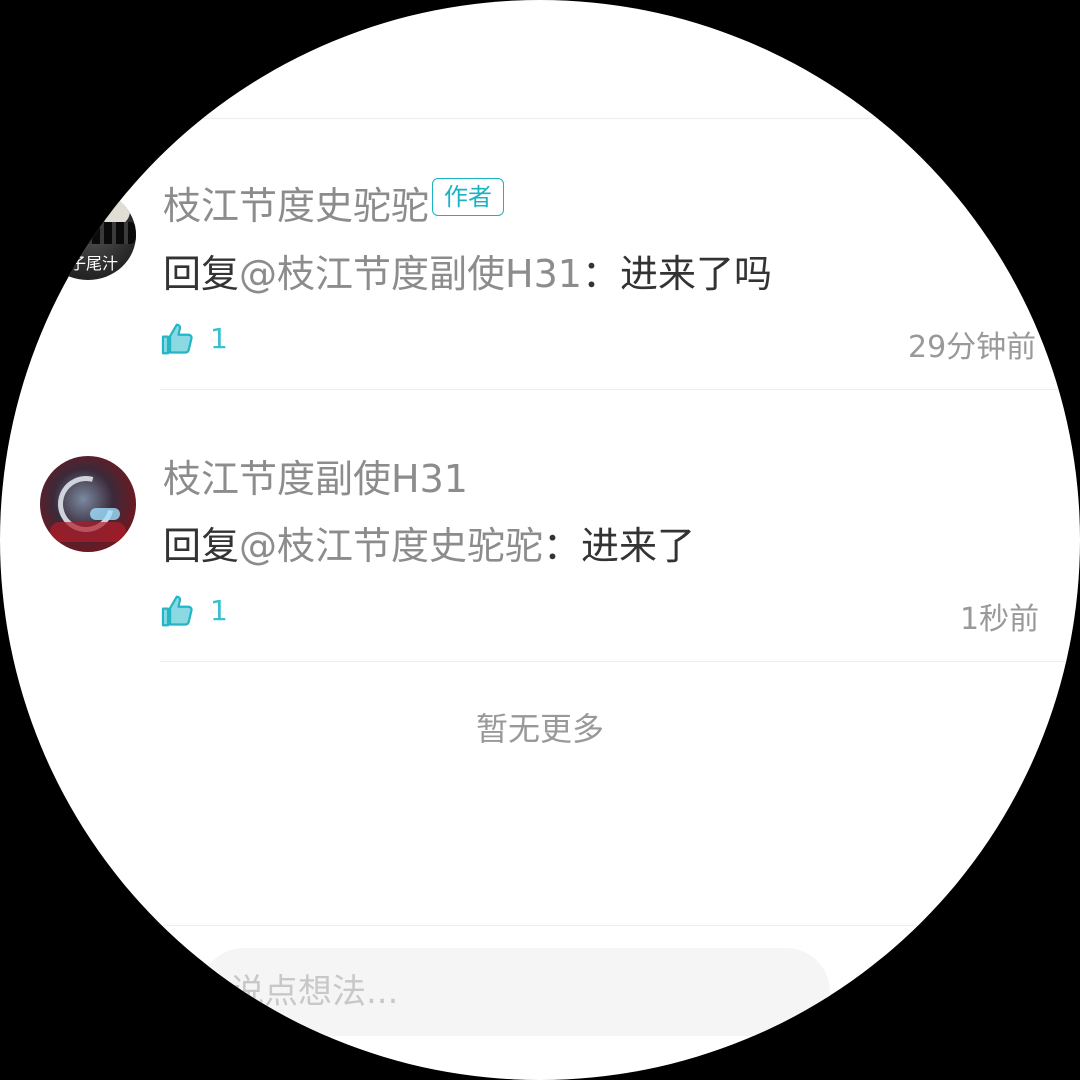  I want to click on avatar, so click(88, 504).